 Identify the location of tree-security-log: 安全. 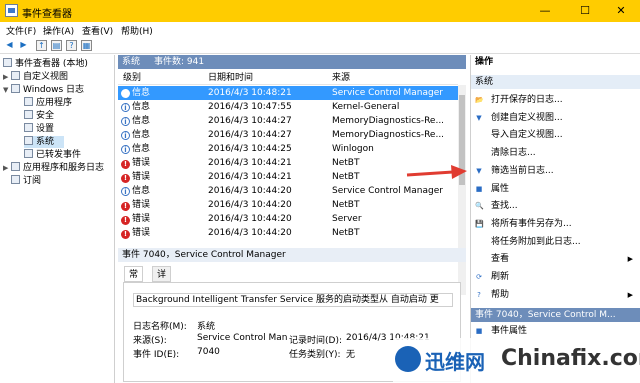
(39, 116).